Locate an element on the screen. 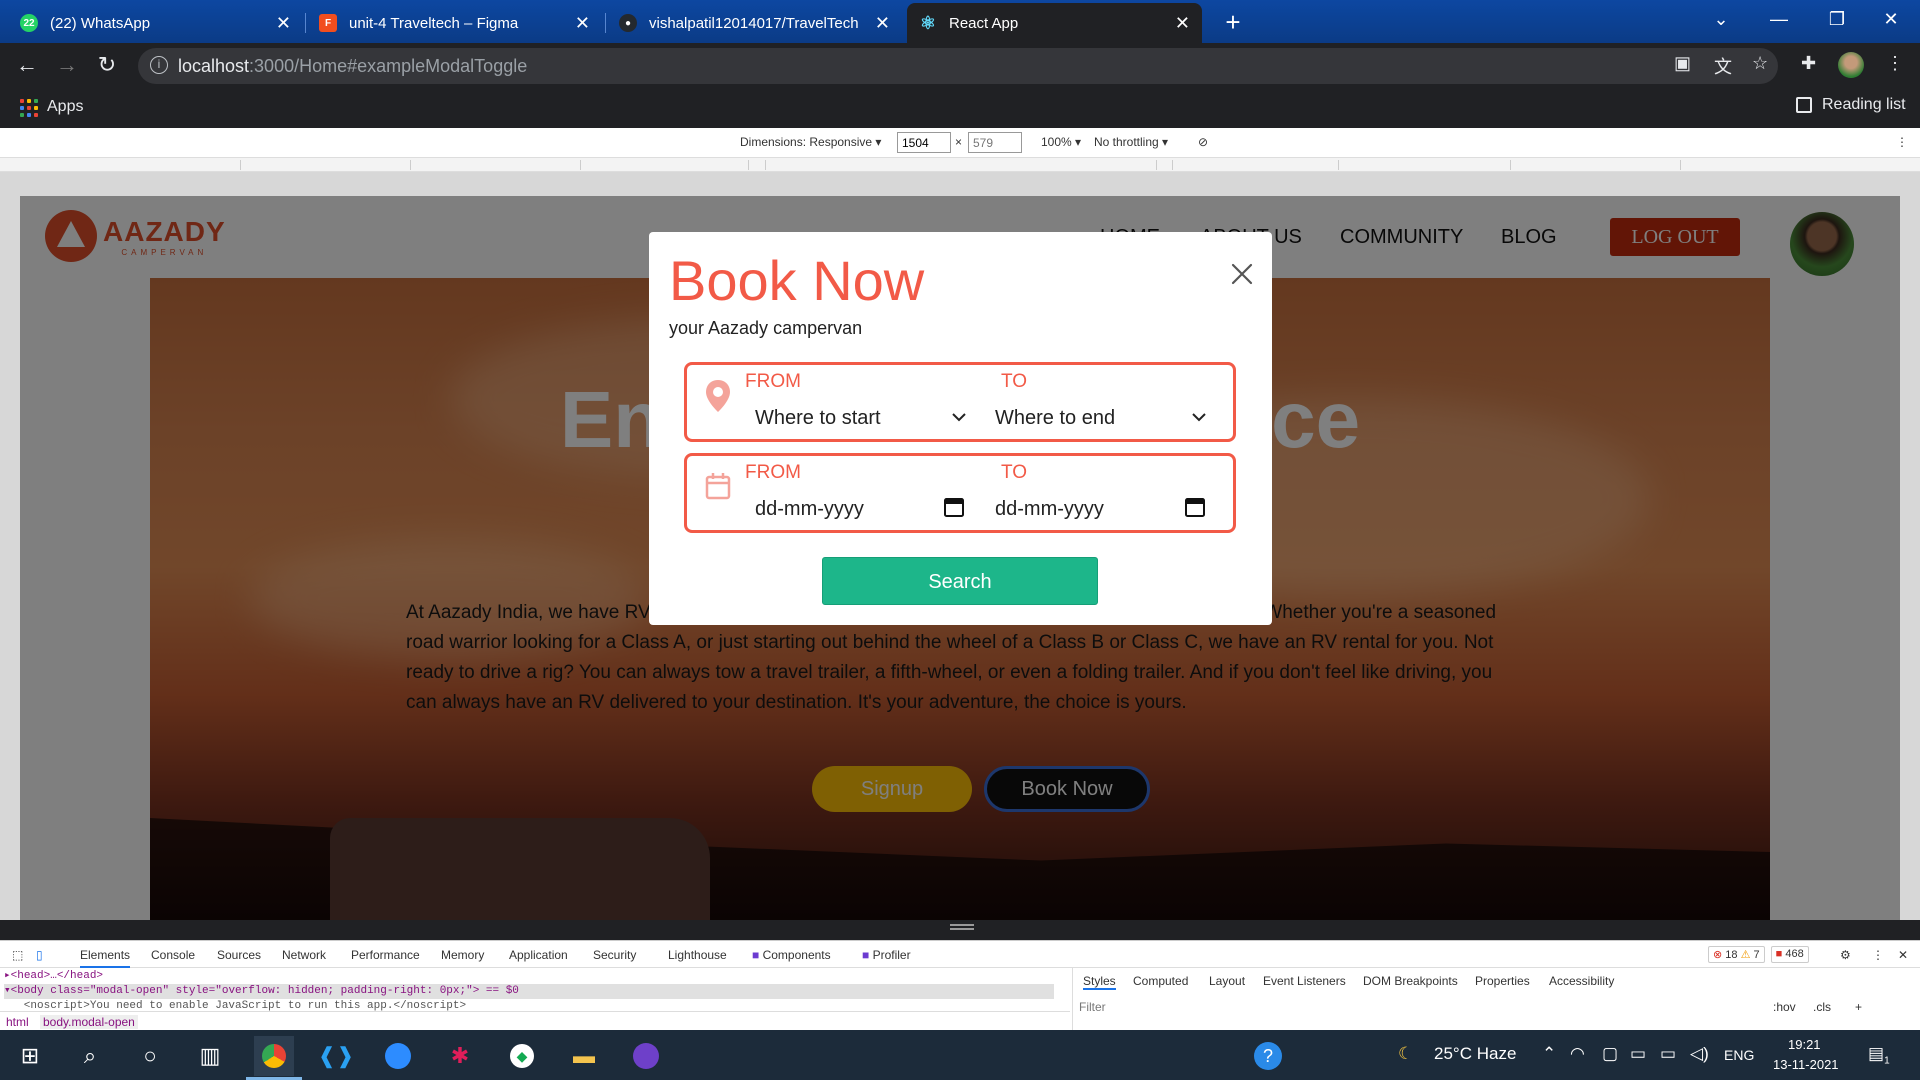 The height and width of the screenshot is (1080, 1920). from-date-input: dd-mm-yyyy is located at coordinates (809, 509).